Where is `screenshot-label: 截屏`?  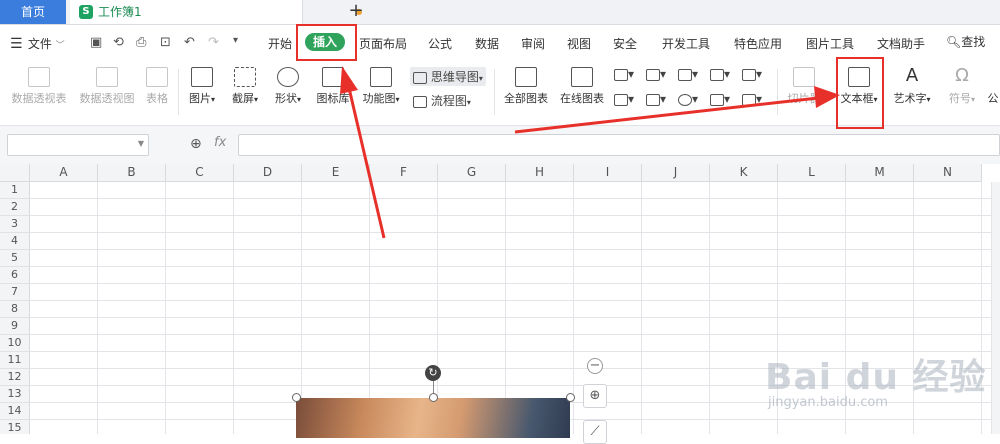
screenshot-label: 截屏 is located at coordinates (242, 98).